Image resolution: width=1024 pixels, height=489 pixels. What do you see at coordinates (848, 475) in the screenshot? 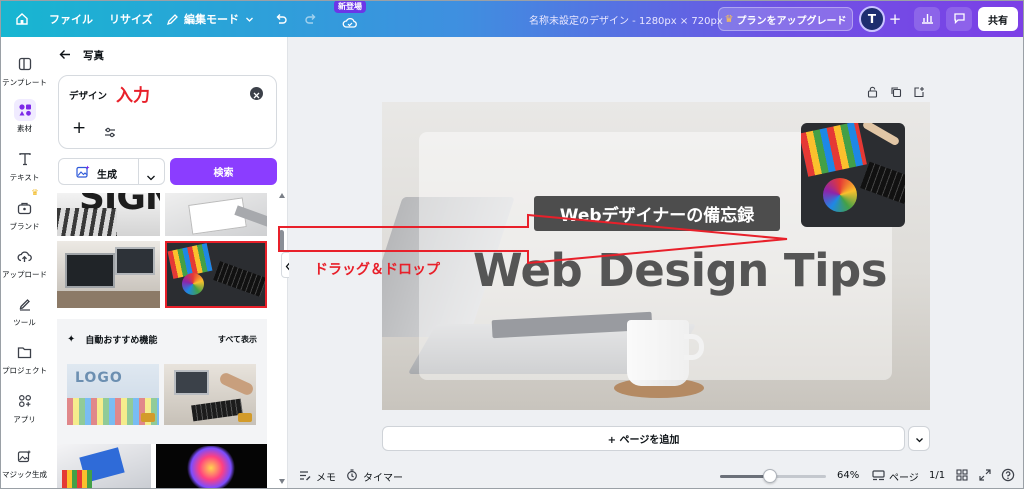
I see `zoom-level: 64%` at bounding box center [848, 475].